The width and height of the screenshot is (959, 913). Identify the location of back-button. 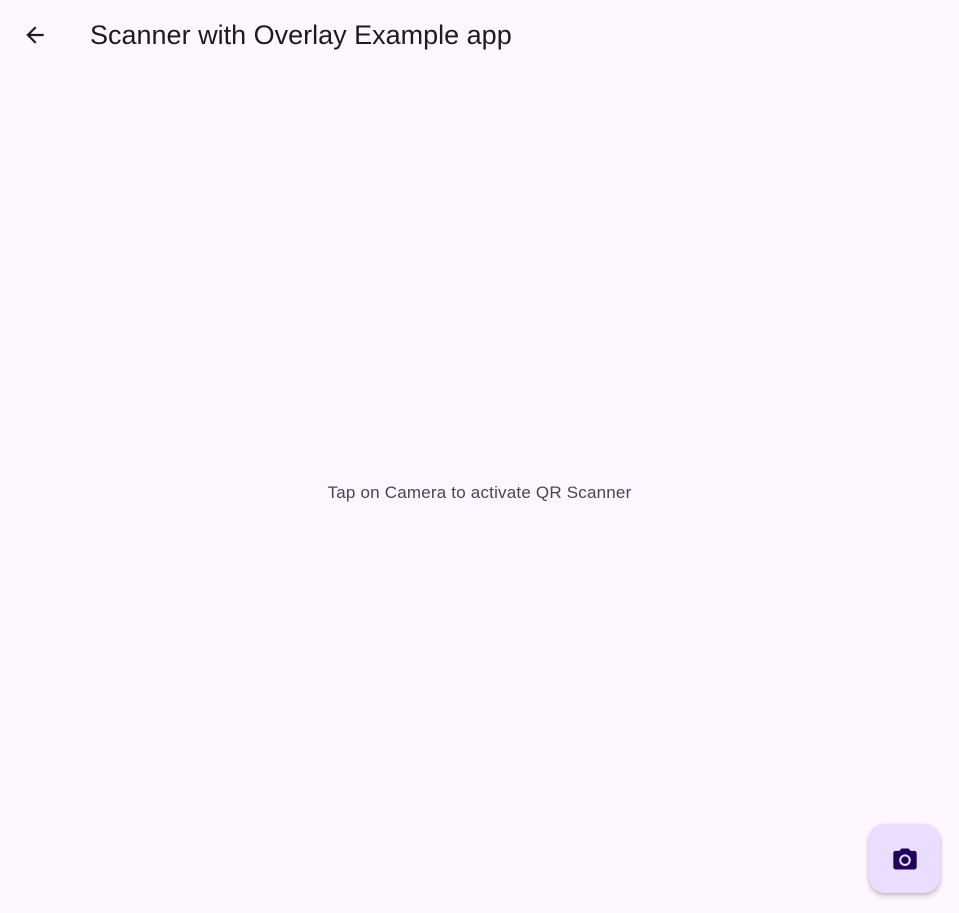
(35, 35).